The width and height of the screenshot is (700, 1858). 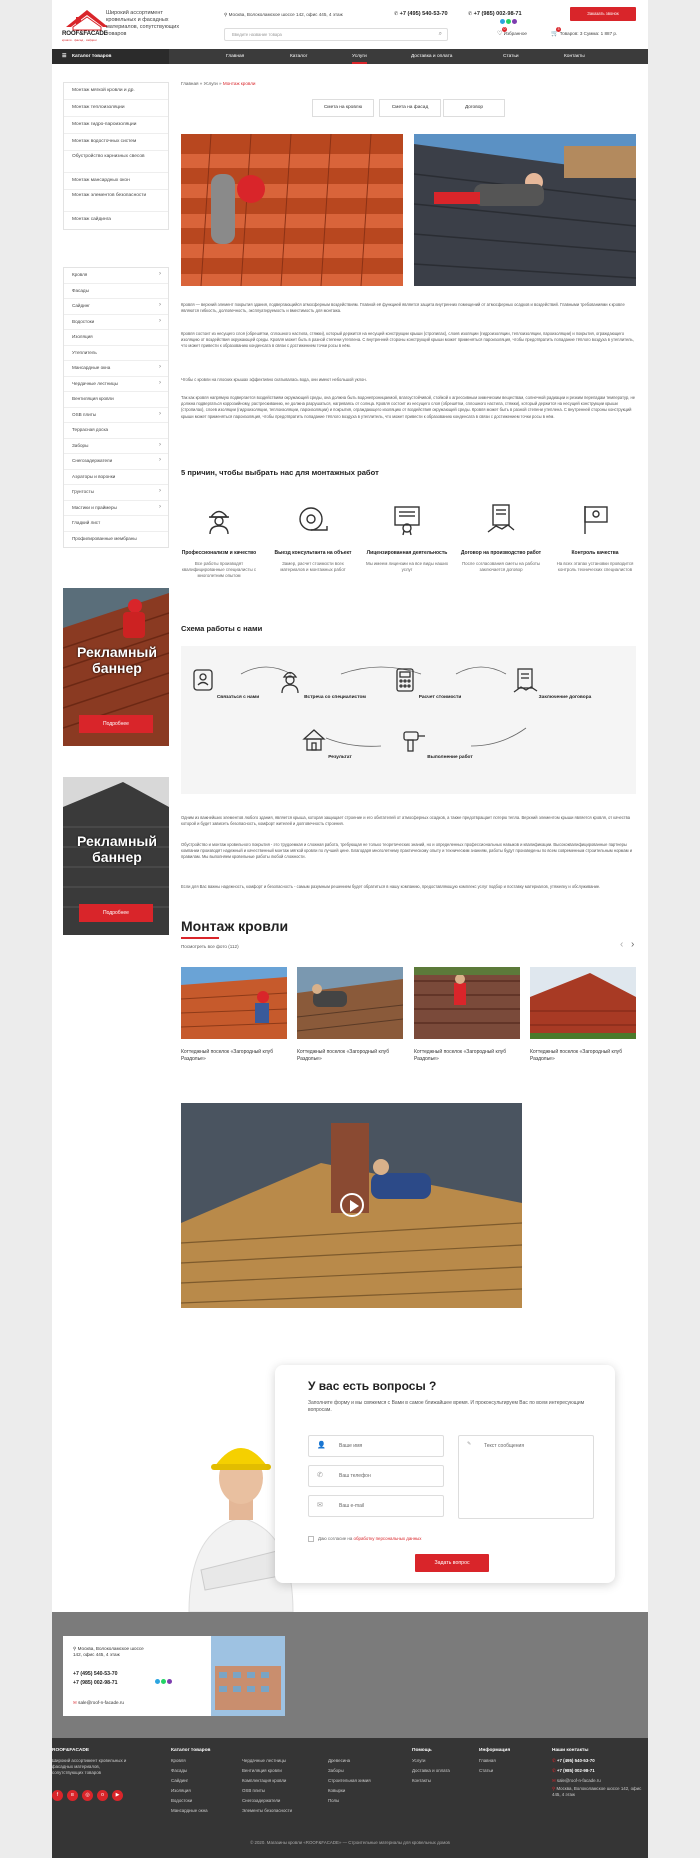 I want to click on catalog-menu-item: Мастики и праймеры ›, so click(x=116, y=508).